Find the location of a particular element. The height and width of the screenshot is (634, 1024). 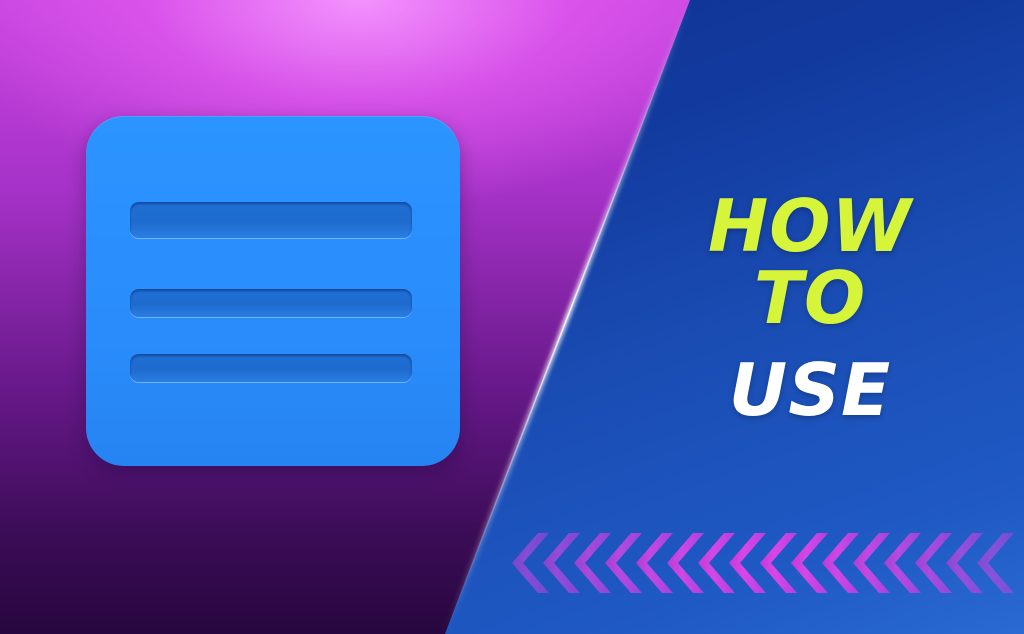

headline: HOW TO USE is located at coordinates (810, 308).